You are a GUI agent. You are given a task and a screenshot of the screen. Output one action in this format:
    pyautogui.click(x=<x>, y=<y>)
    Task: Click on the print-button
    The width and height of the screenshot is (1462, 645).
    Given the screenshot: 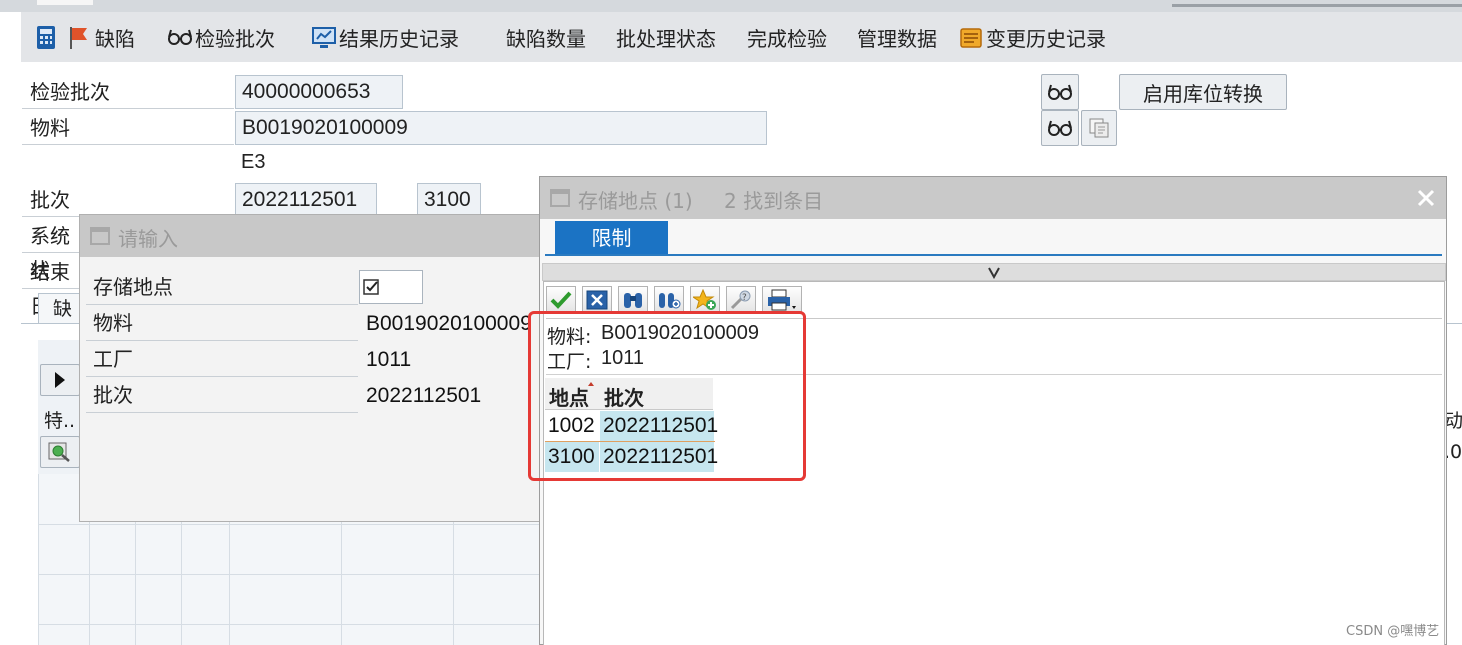 What is the action you would take?
    pyautogui.click(x=782, y=300)
    